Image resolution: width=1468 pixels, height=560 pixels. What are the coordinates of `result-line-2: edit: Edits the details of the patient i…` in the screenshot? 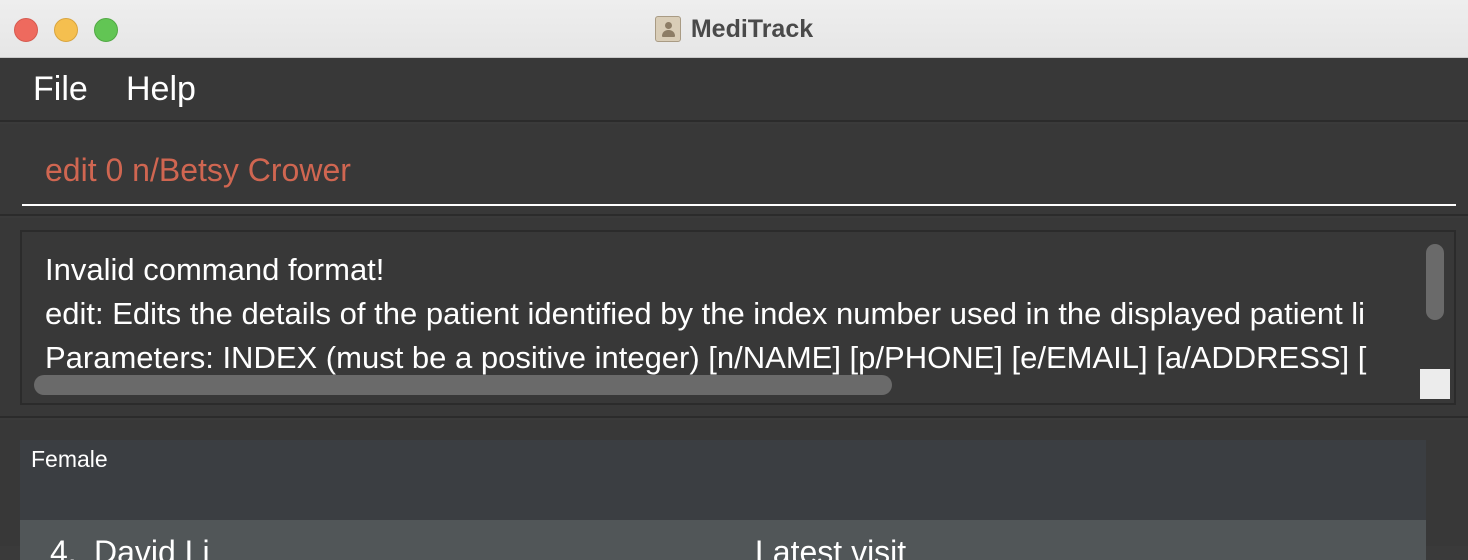 It's located at (705, 313).